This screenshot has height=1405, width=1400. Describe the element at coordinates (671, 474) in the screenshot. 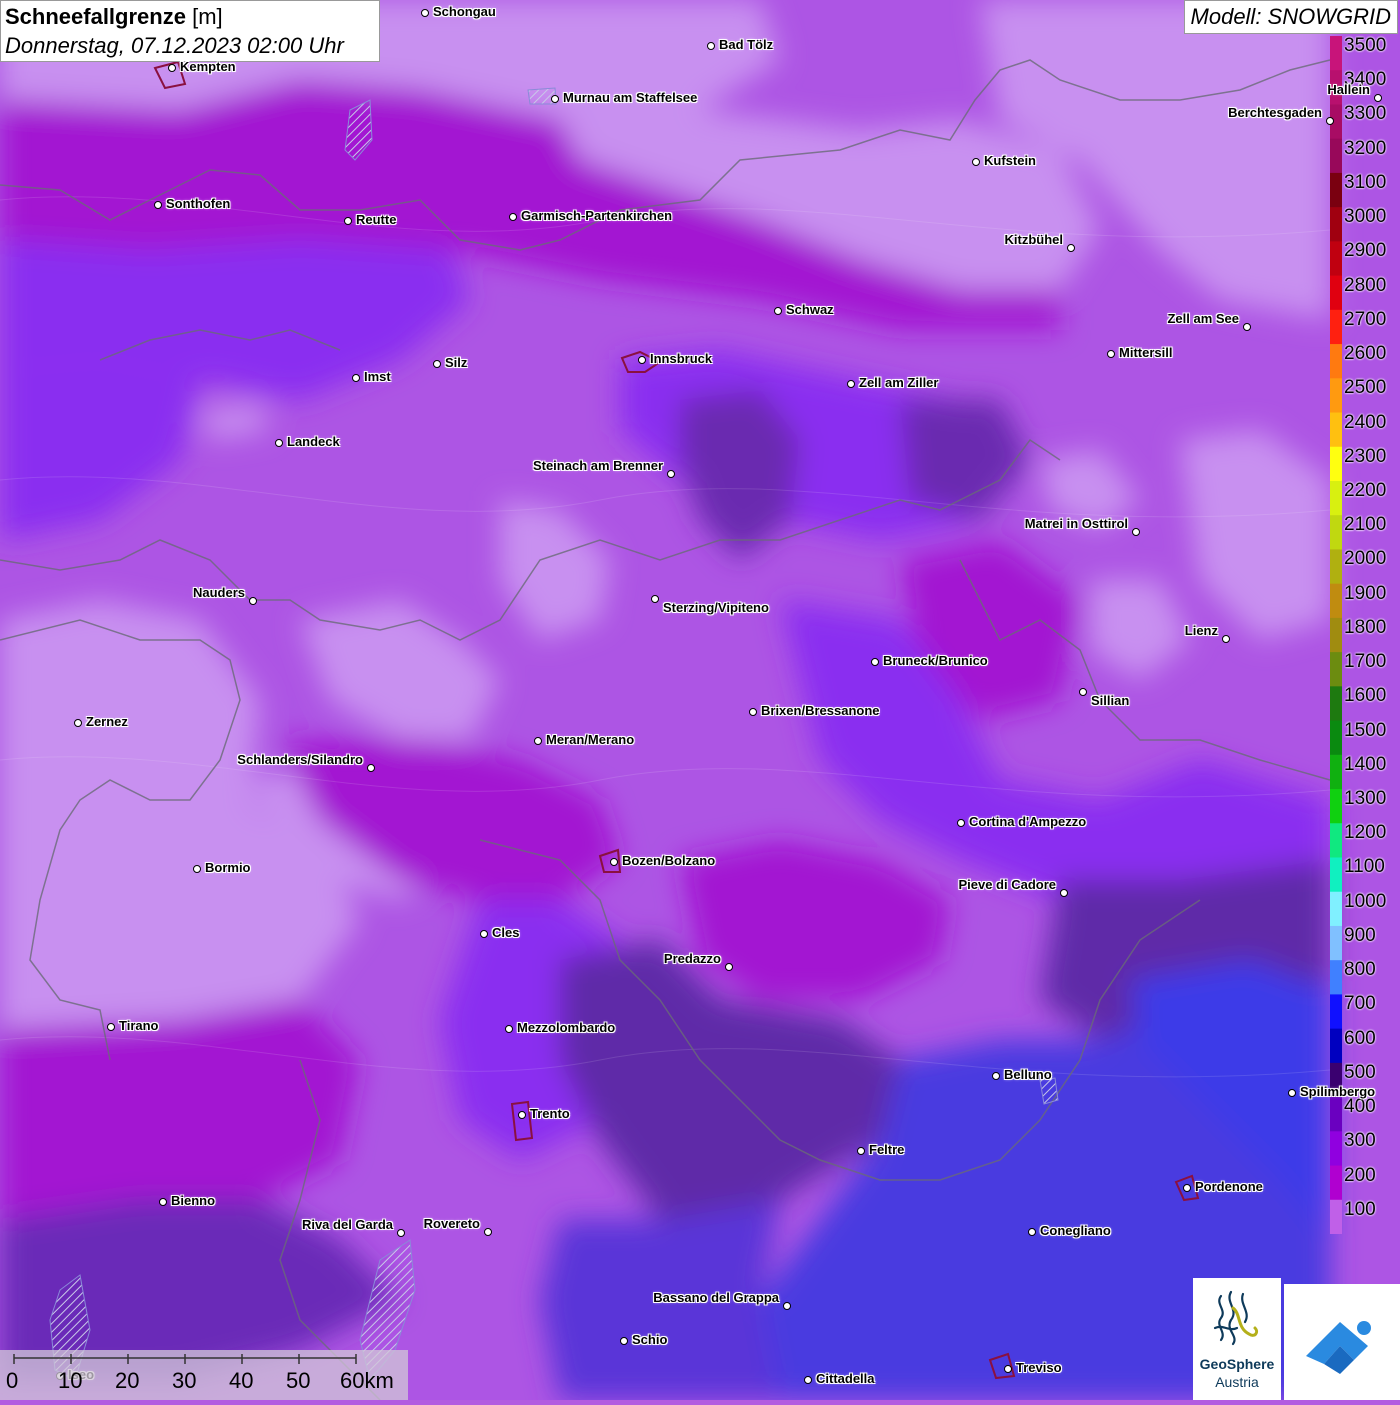

I see `city-marker-steinach-am-brenner` at that location.